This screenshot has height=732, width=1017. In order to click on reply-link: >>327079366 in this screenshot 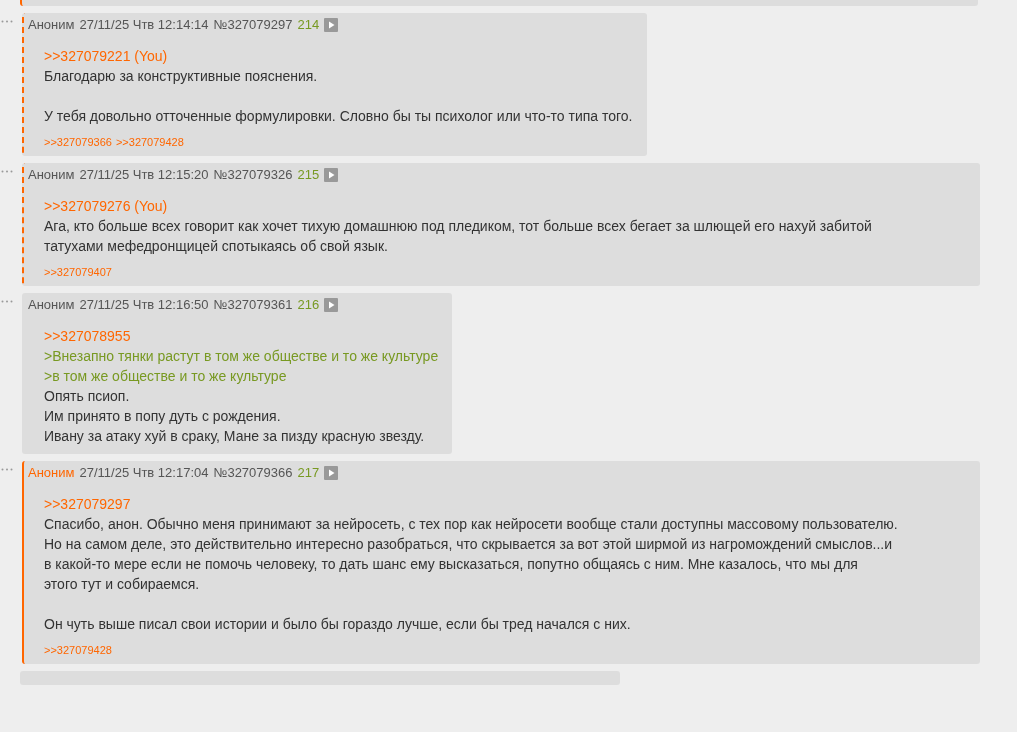, I will do `click(78, 142)`.